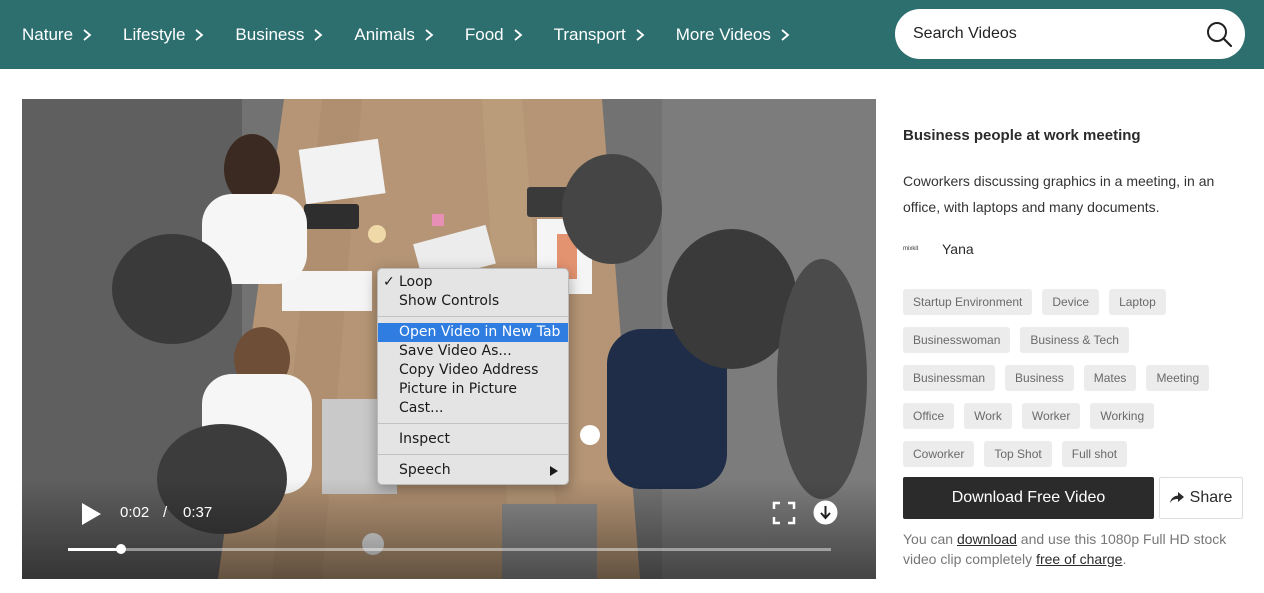  I want to click on download-free-video-button: Download Free Video, so click(1028, 498).